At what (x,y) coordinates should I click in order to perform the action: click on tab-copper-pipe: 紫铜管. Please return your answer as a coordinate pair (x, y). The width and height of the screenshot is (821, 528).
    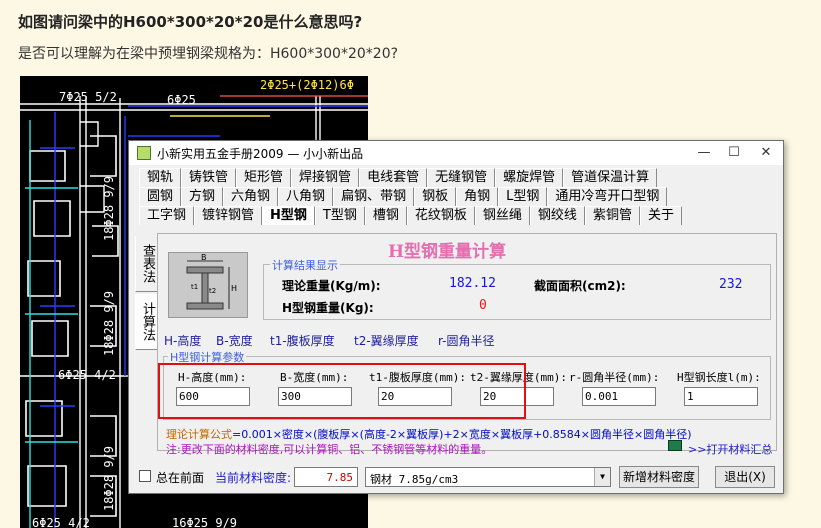
    Looking at the image, I should click on (612, 215).